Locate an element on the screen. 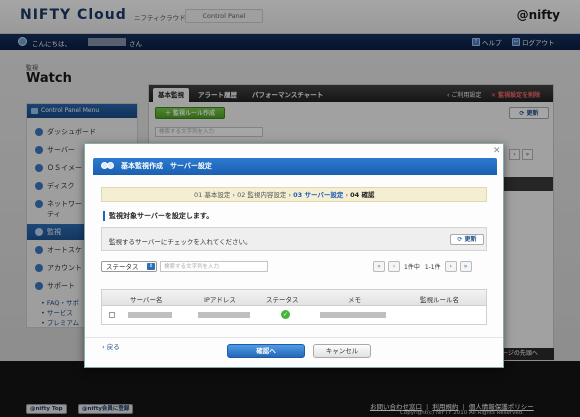  first-page-icon: « is located at coordinates (379, 266).